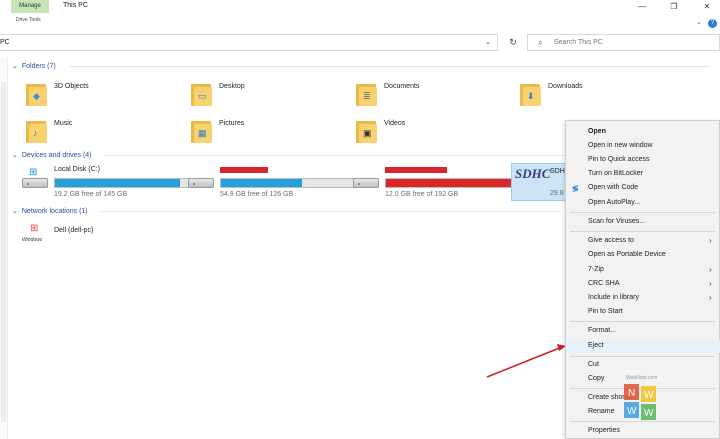  What do you see at coordinates (597, 131) in the screenshot?
I see `menu-item-open: Open` at bounding box center [597, 131].